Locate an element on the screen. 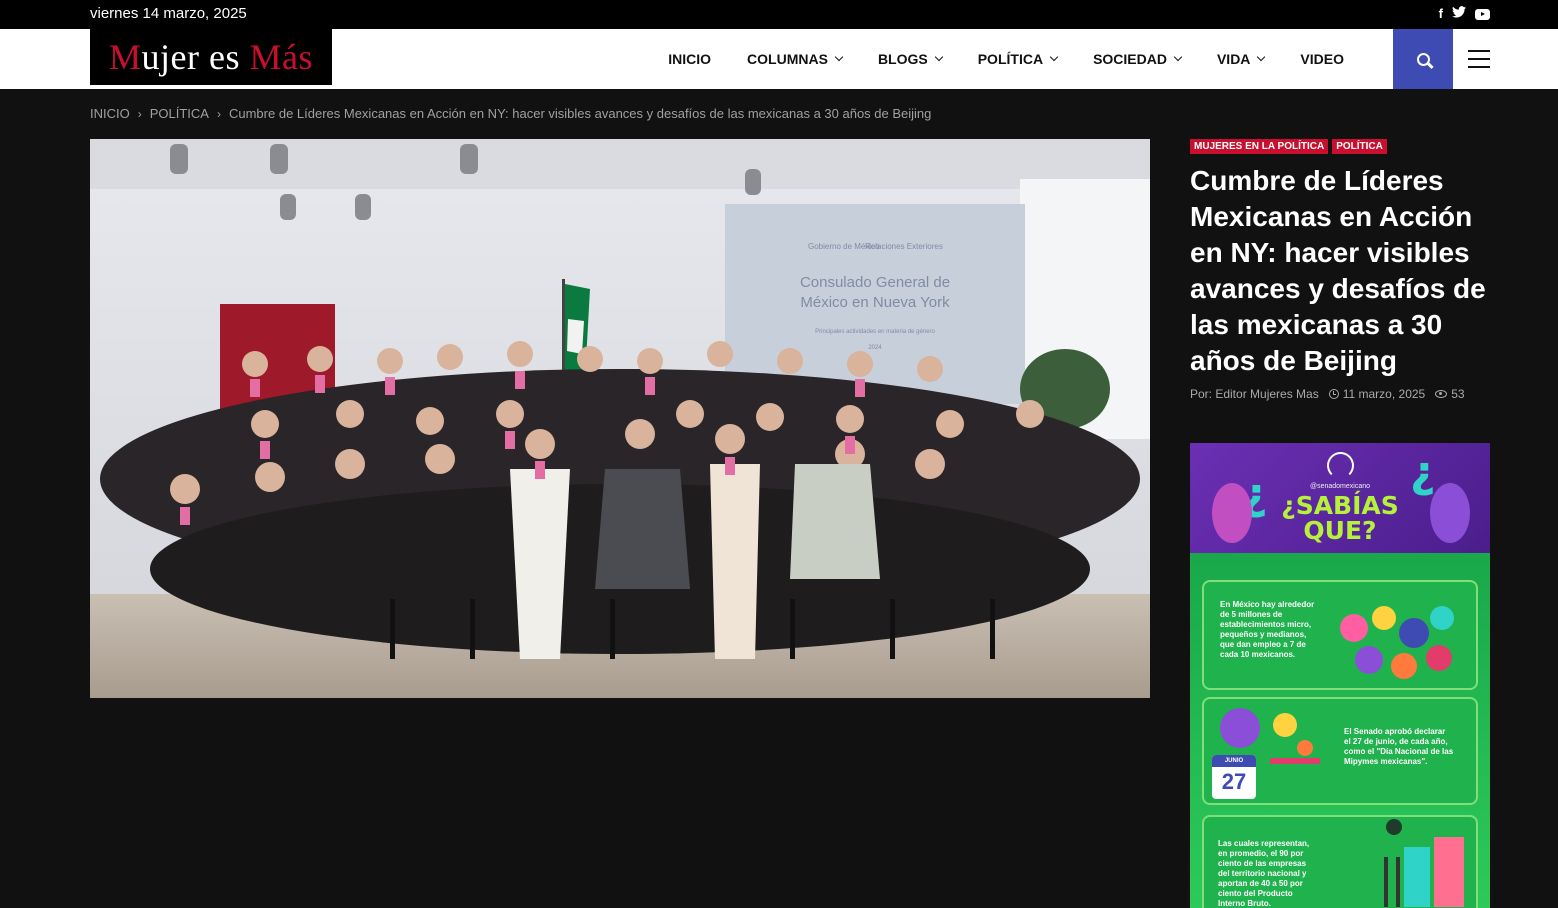 Image resolution: width=1558 pixels, height=908 pixels. nav-sociedad: SOCIEDAD is located at coordinates (1138, 59).